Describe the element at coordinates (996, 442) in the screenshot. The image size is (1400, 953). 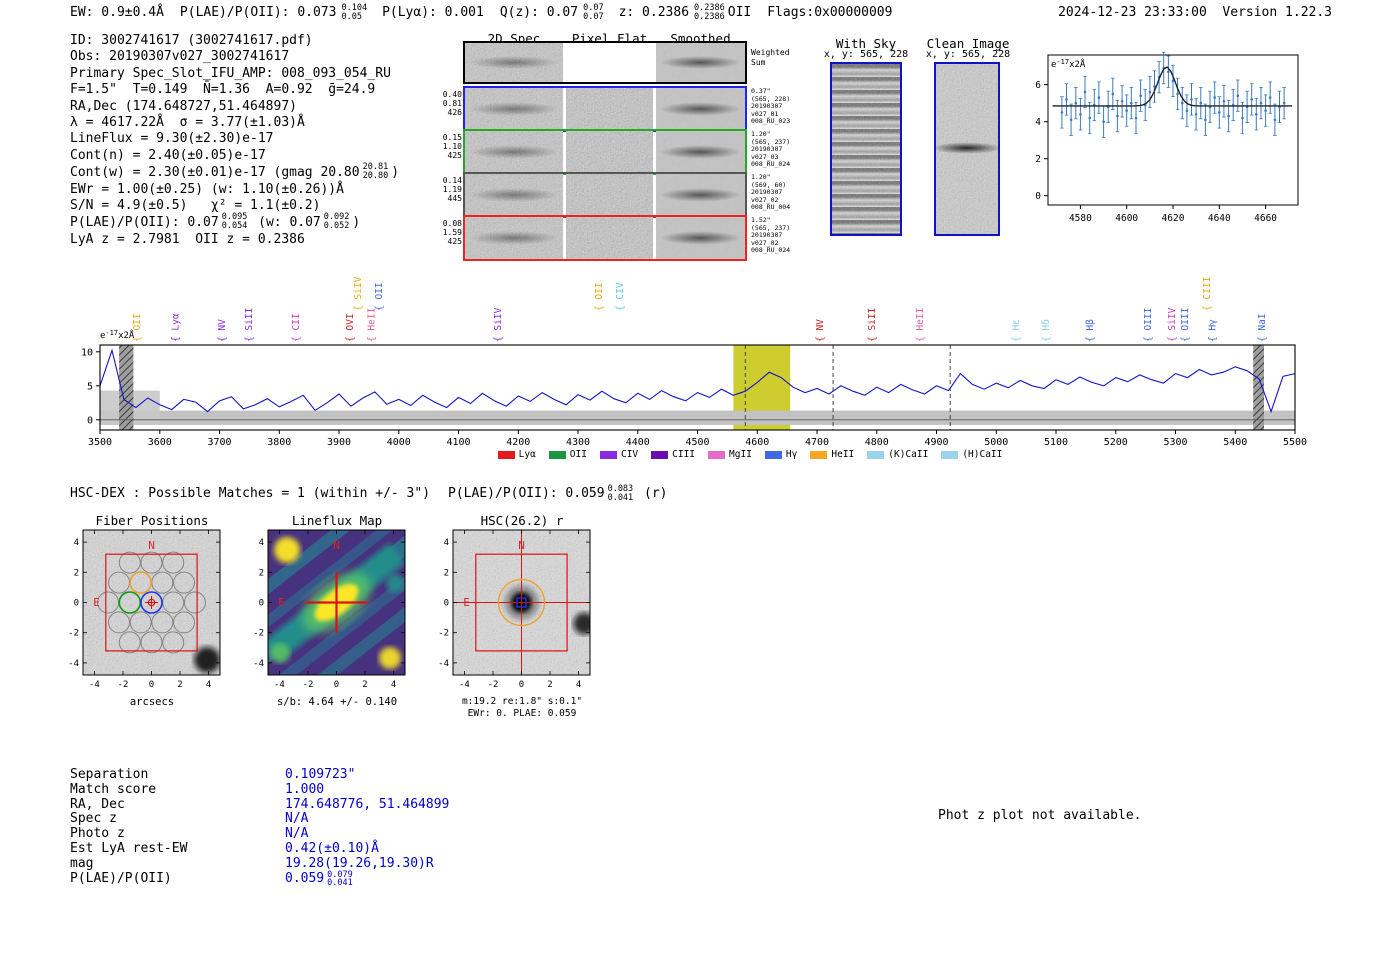
I see `svg-text: 5000` at that location.